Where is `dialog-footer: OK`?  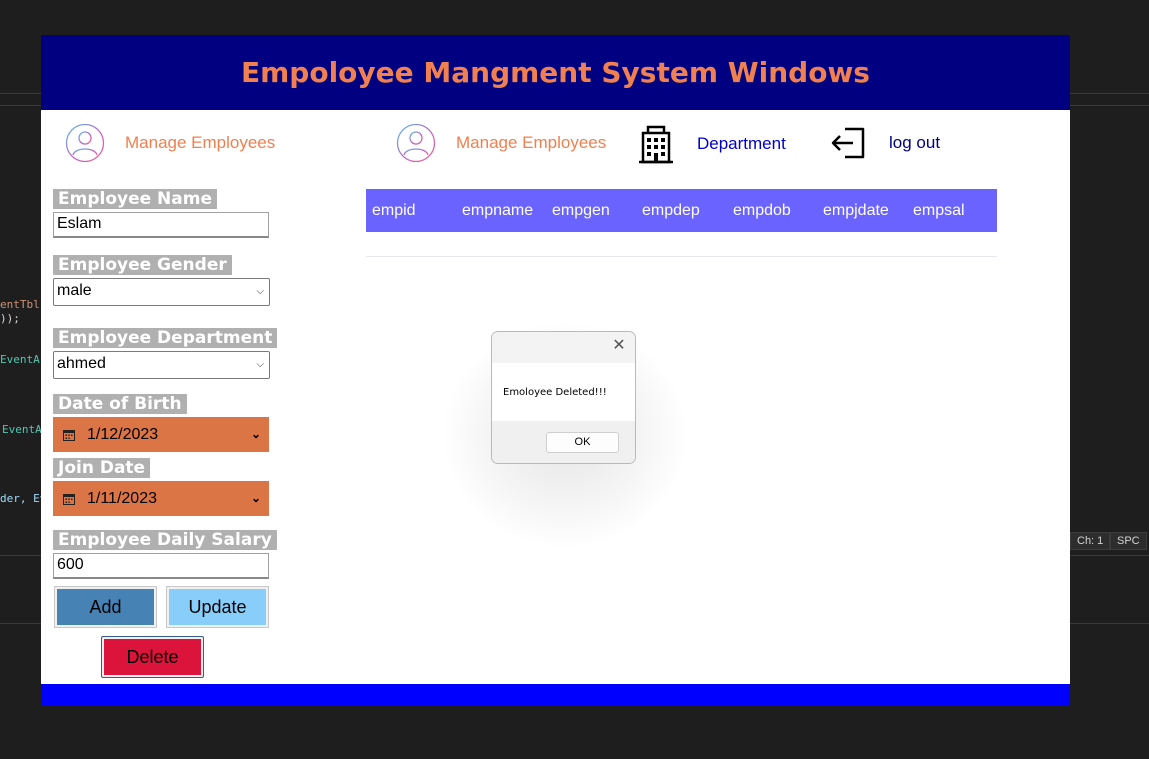
dialog-footer: OK is located at coordinates (563, 442).